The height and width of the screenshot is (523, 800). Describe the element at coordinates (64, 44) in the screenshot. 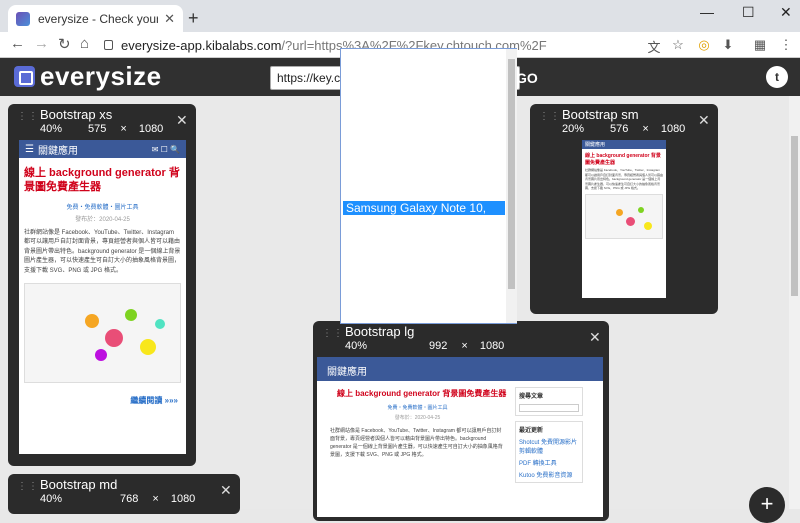

I see `reload-icon: ↻` at that location.